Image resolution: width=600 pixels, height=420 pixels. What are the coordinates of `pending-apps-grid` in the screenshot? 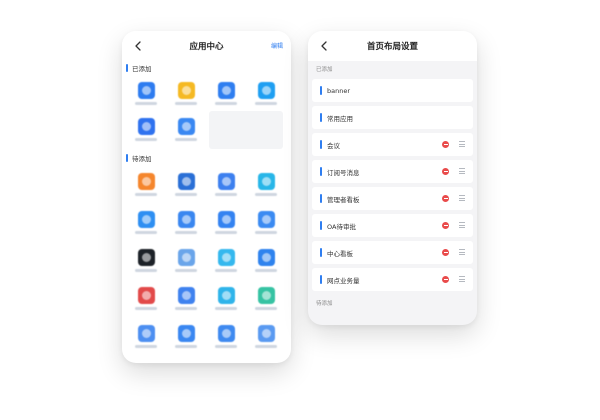 It's located at (206, 260).